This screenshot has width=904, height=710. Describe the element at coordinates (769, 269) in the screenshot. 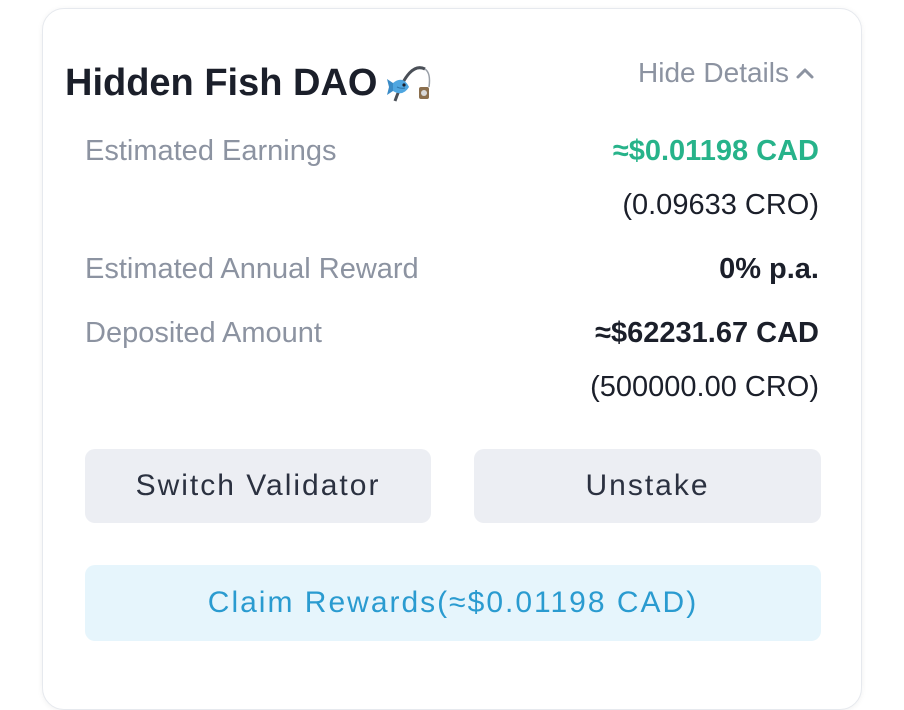

I see `estimated-annual-reward-value: 0% p.a.` at that location.